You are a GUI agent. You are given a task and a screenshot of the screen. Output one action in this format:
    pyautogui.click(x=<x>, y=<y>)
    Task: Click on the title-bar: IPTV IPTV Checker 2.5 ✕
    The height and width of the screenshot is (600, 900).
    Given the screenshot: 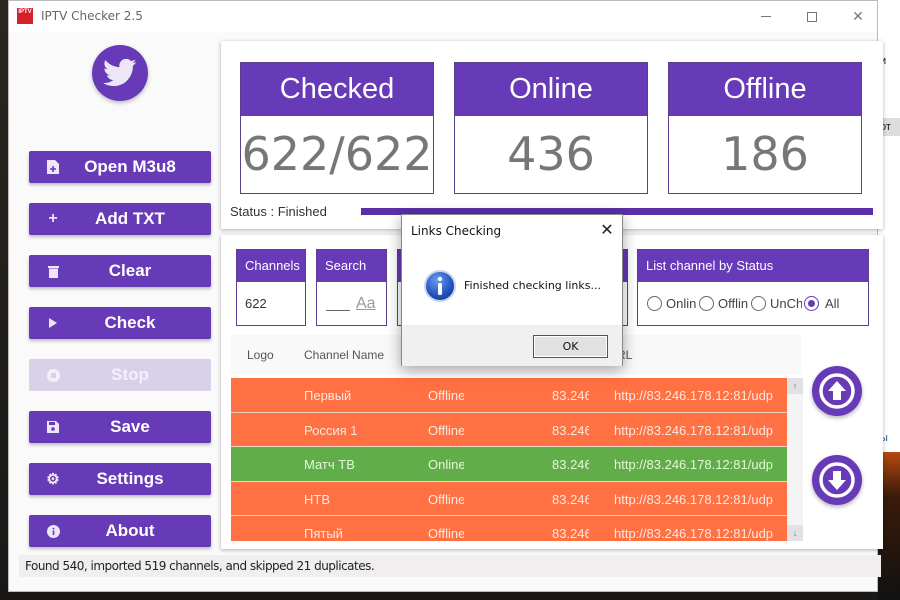 What is the action you would take?
    pyautogui.click(x=443, y=16)
    